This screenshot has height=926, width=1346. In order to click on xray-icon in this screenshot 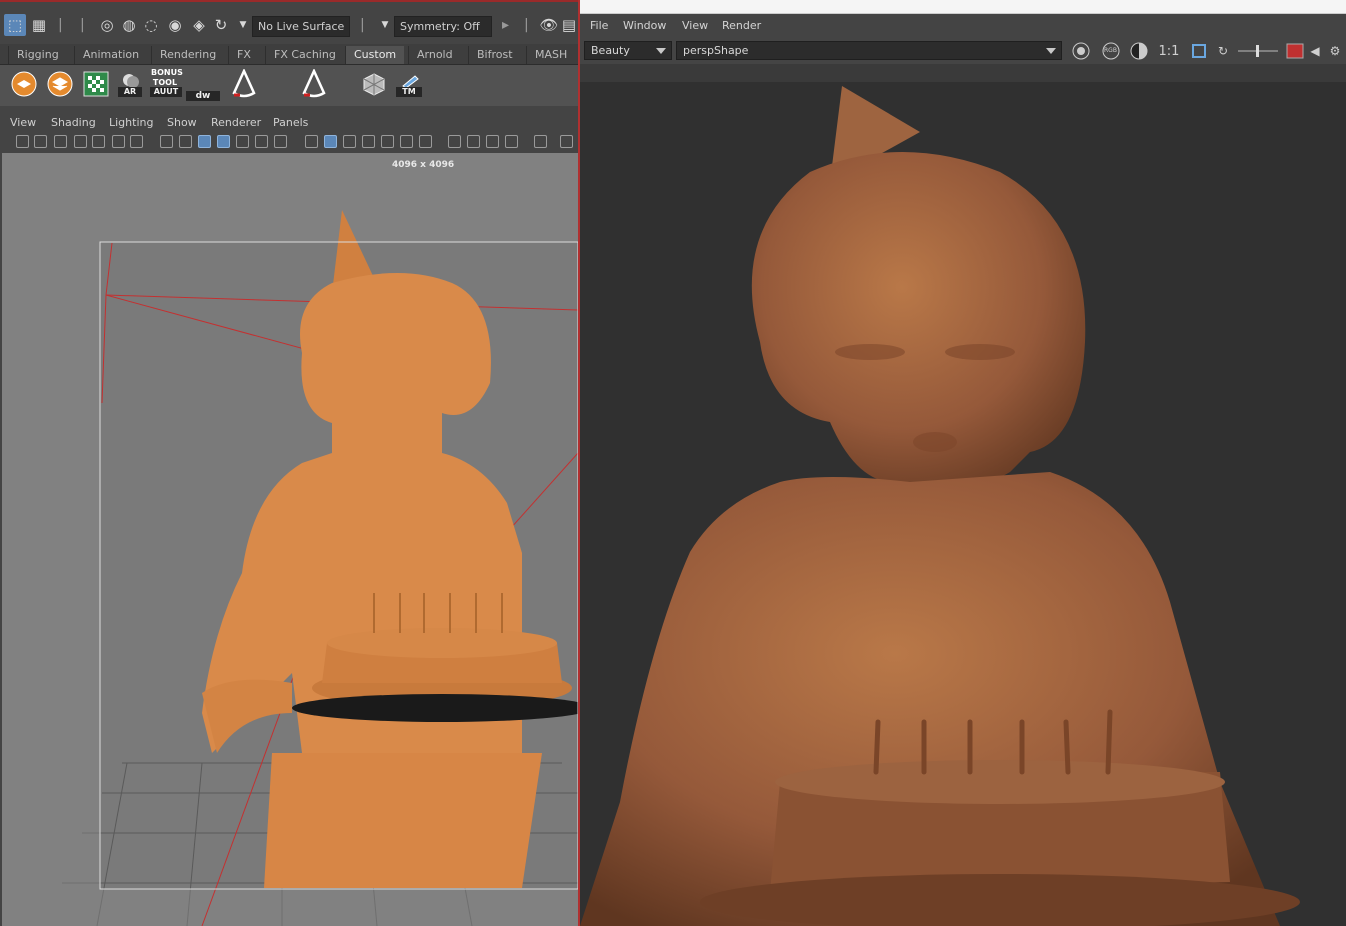, I will do `click(540, 141)`.